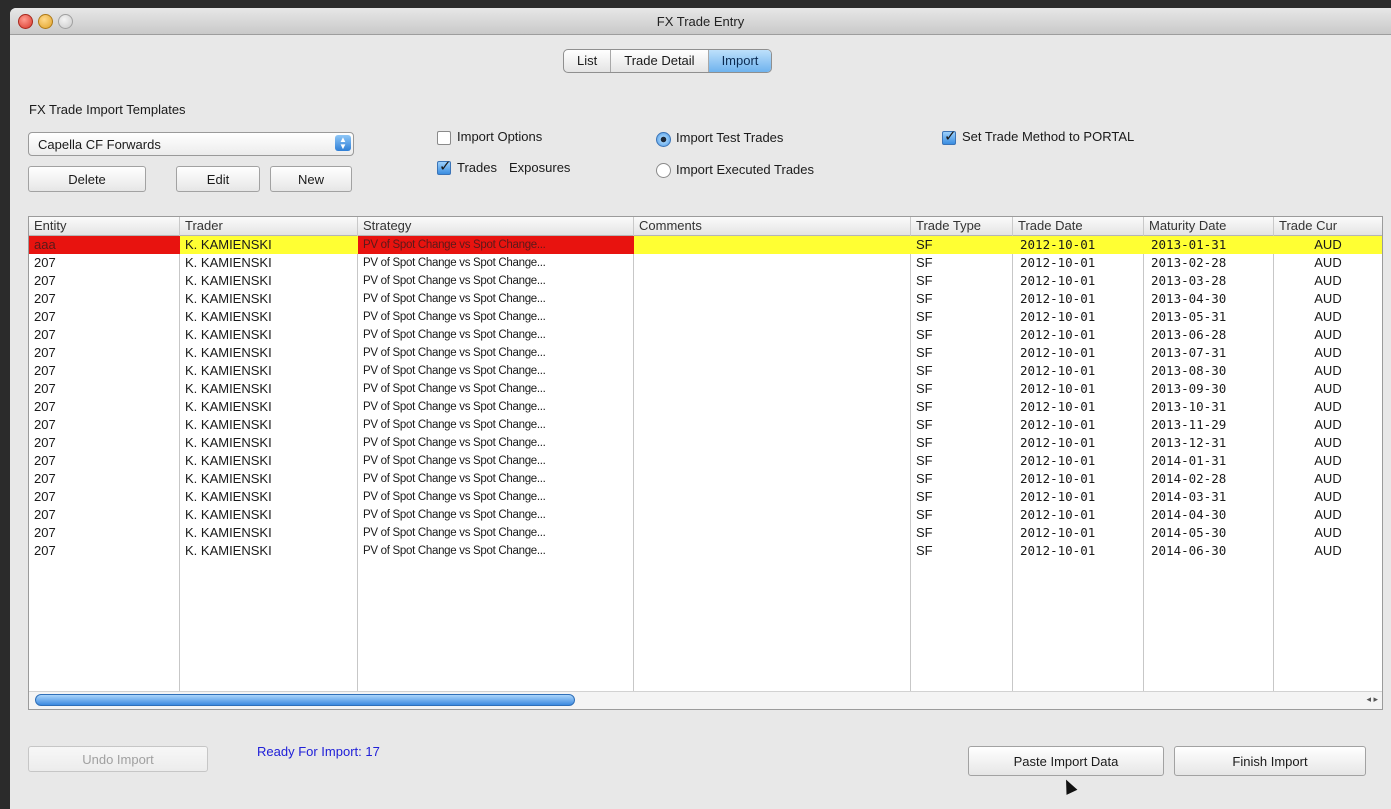 This screenshot has height=809, width=1391. I want to click on template-select: Capella CF Forwards ▲ ▼, so click(191, 144).